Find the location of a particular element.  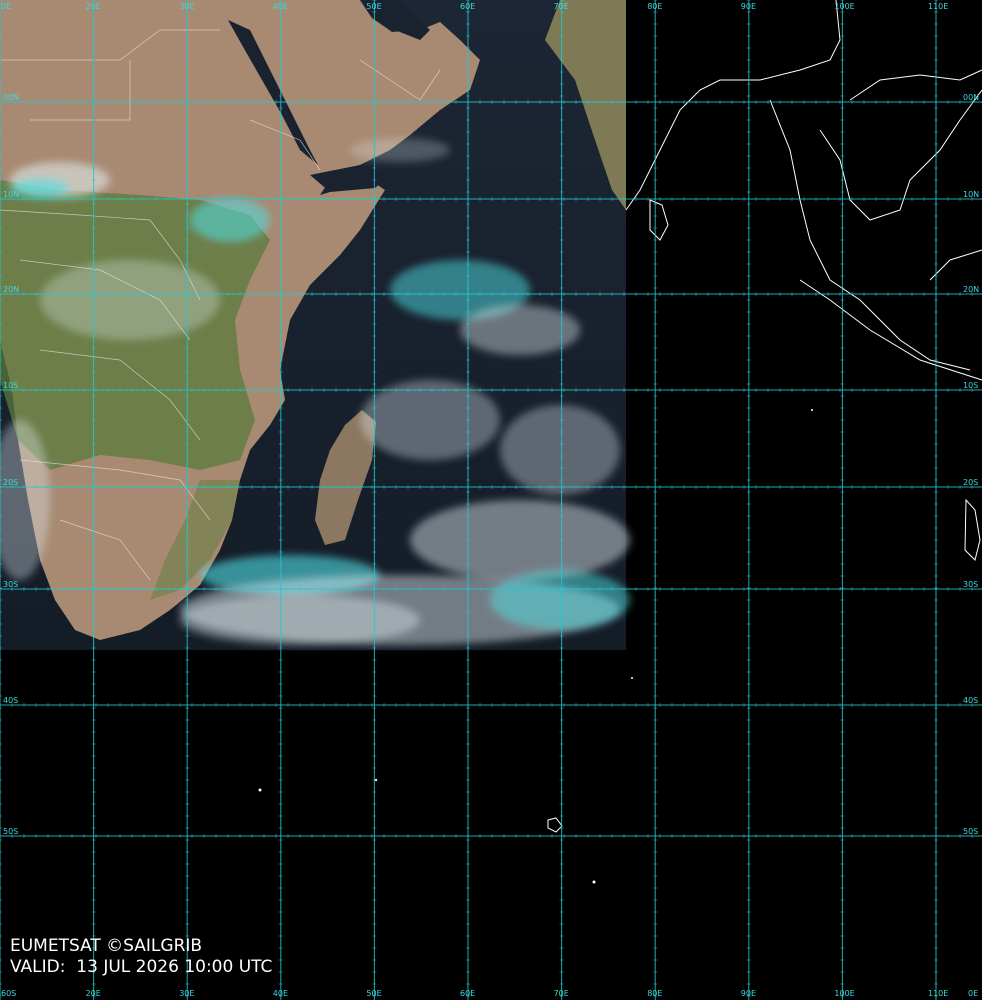

lon-label-top: 40E is located at coordinates (280, 6).